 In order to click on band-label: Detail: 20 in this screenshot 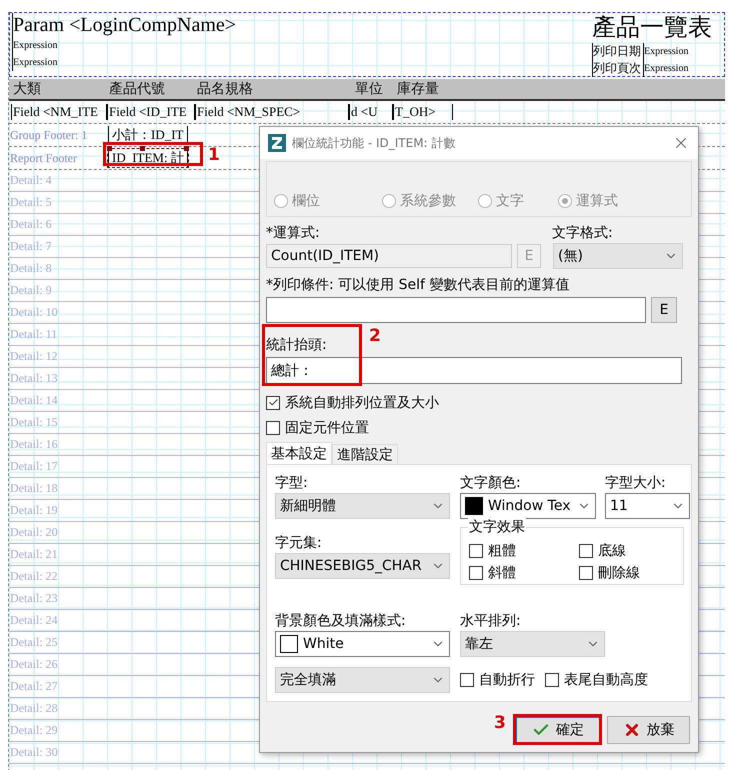, I will do `click(33, 532)`.